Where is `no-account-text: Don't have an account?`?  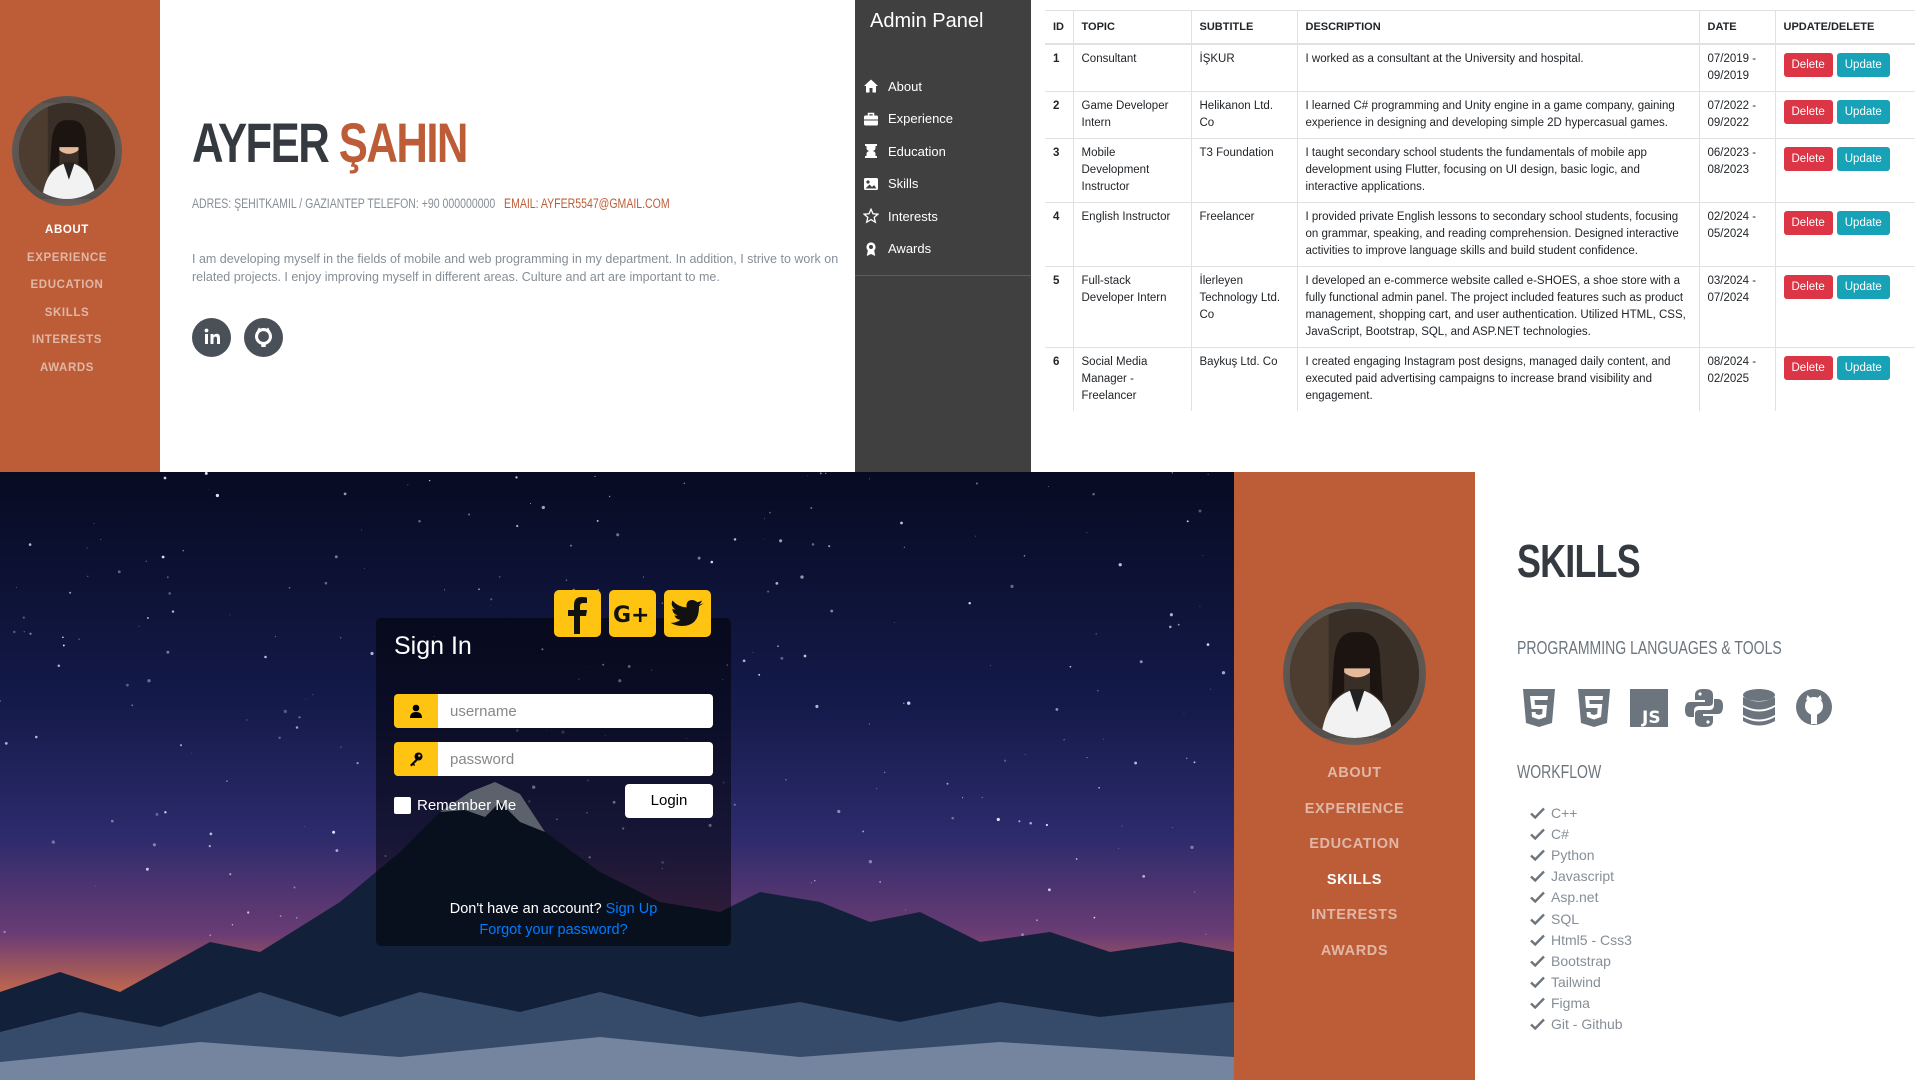
no-account-text: Don't have an account? is located at coordinates (525, 909).